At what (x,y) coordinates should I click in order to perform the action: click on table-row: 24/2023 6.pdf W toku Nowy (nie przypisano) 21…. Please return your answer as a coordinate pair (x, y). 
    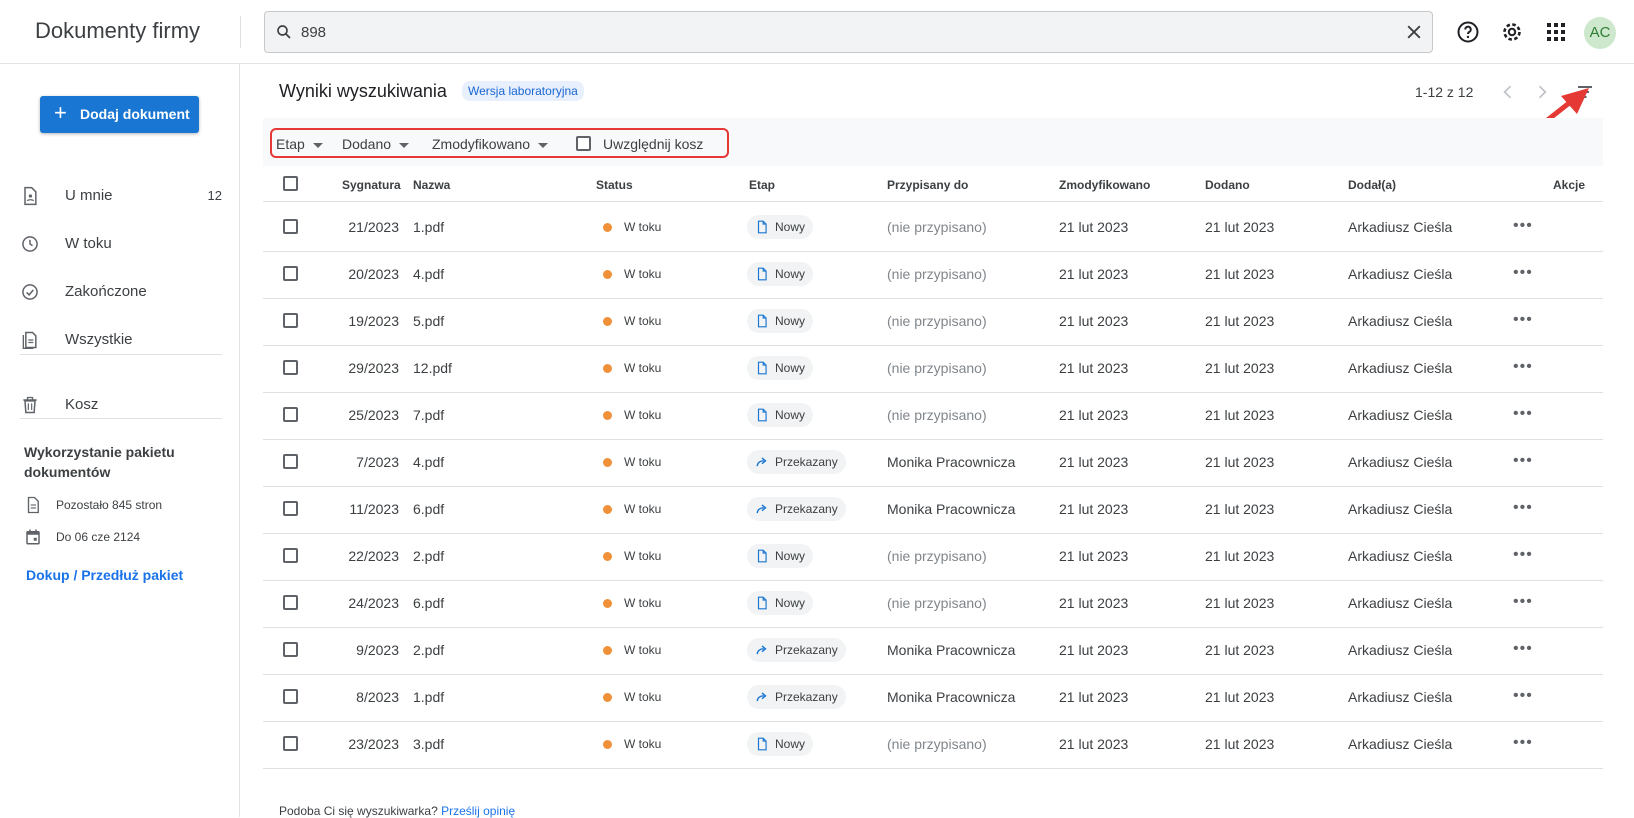
    Looking at the image, I should click on (933, 603).